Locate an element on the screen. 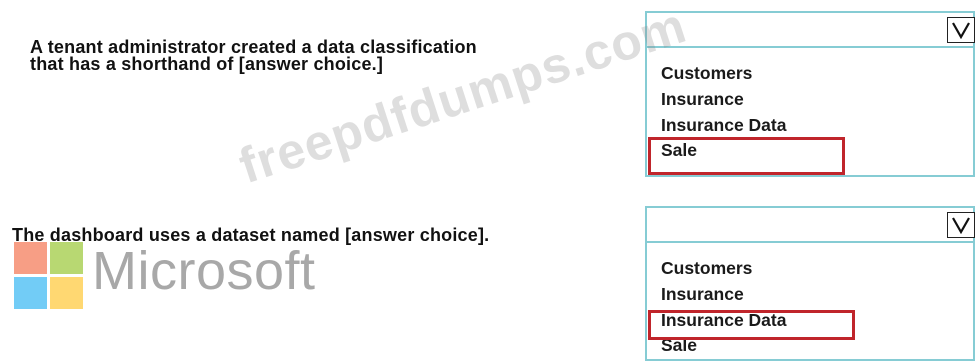 The width and height of the screenshot is (975, 361). dropdown-2-option-customers: Customers is located at coordinates (706, 268).